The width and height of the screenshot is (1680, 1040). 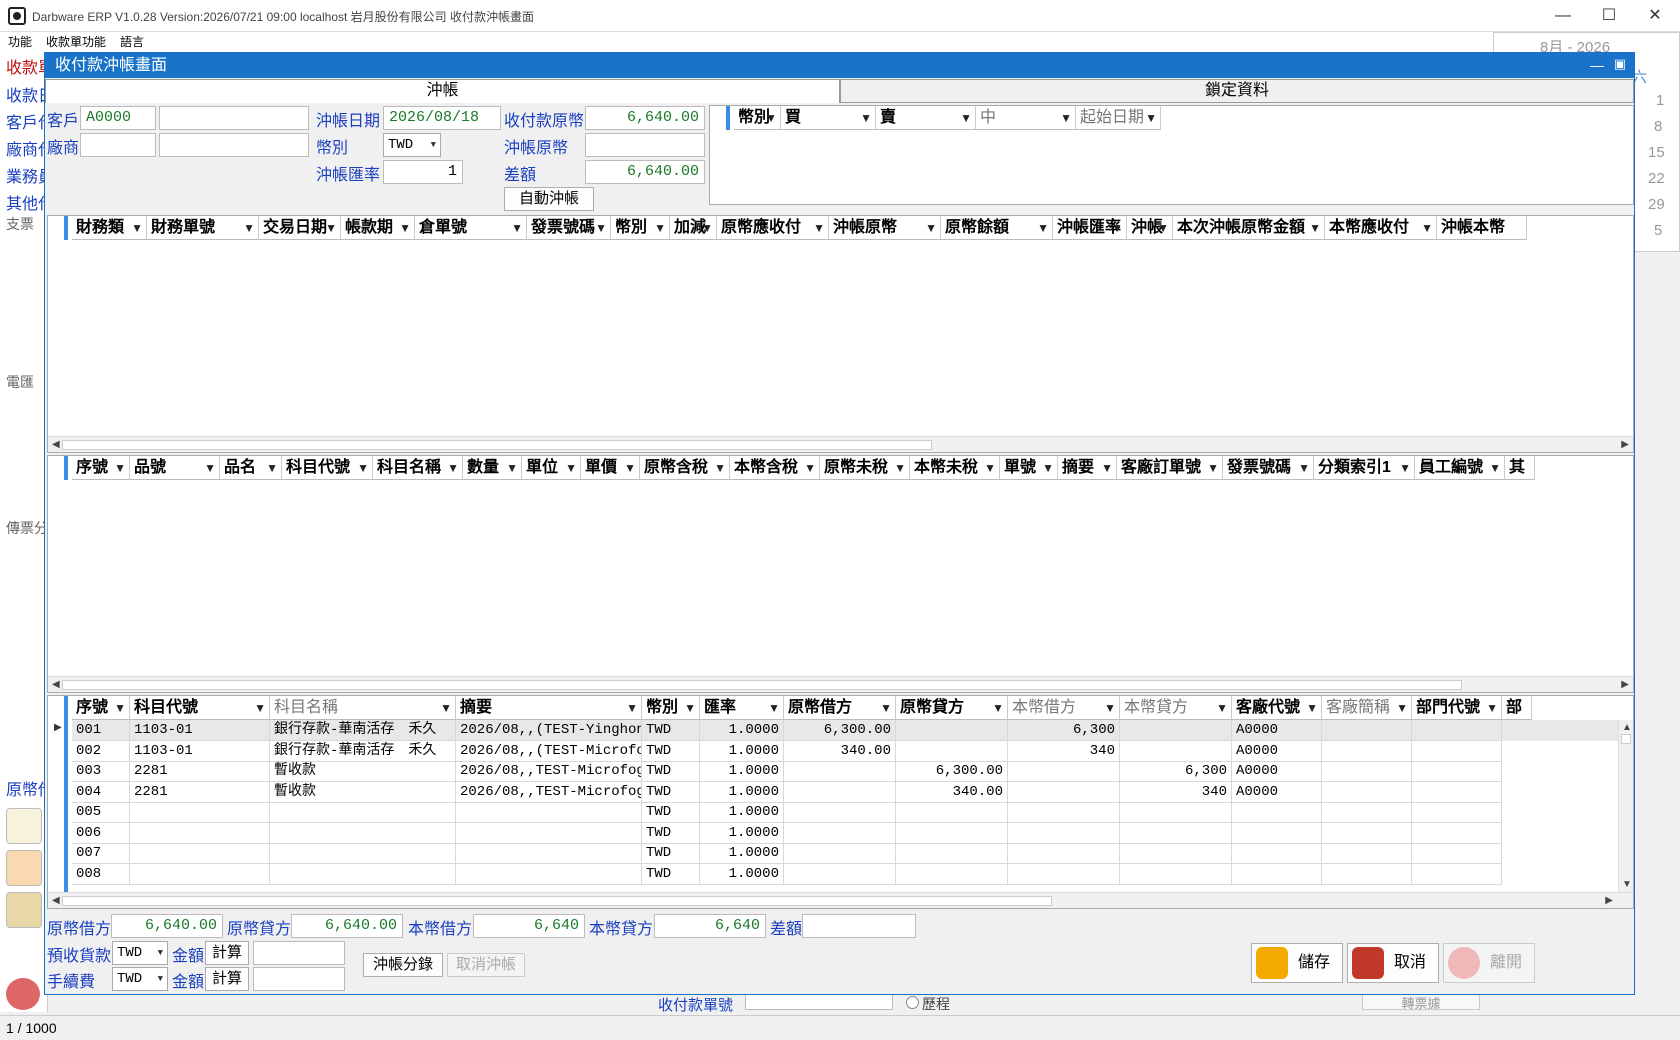 I want to click on column-header: 買 ▼, so click(x=828, y=118).